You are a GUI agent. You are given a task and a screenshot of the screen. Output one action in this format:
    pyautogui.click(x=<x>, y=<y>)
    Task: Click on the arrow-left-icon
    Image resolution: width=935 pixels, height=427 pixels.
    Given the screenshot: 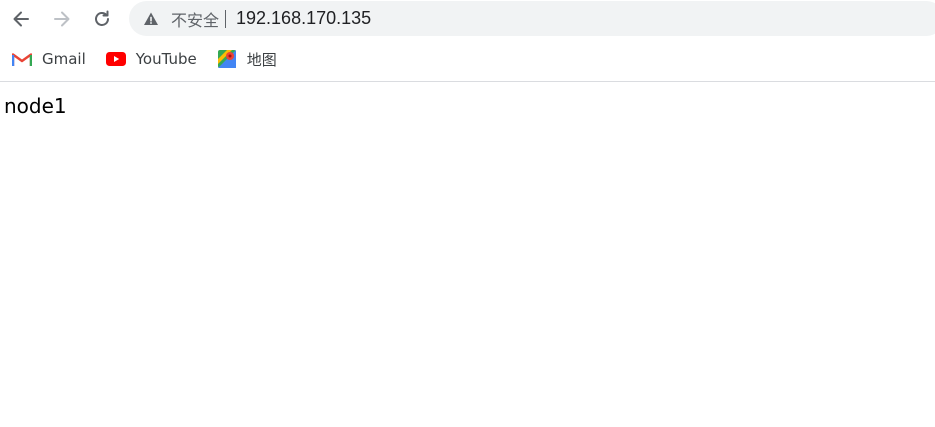 What is the action you would take?
    pyautogui.click(x=21, y=19)
    